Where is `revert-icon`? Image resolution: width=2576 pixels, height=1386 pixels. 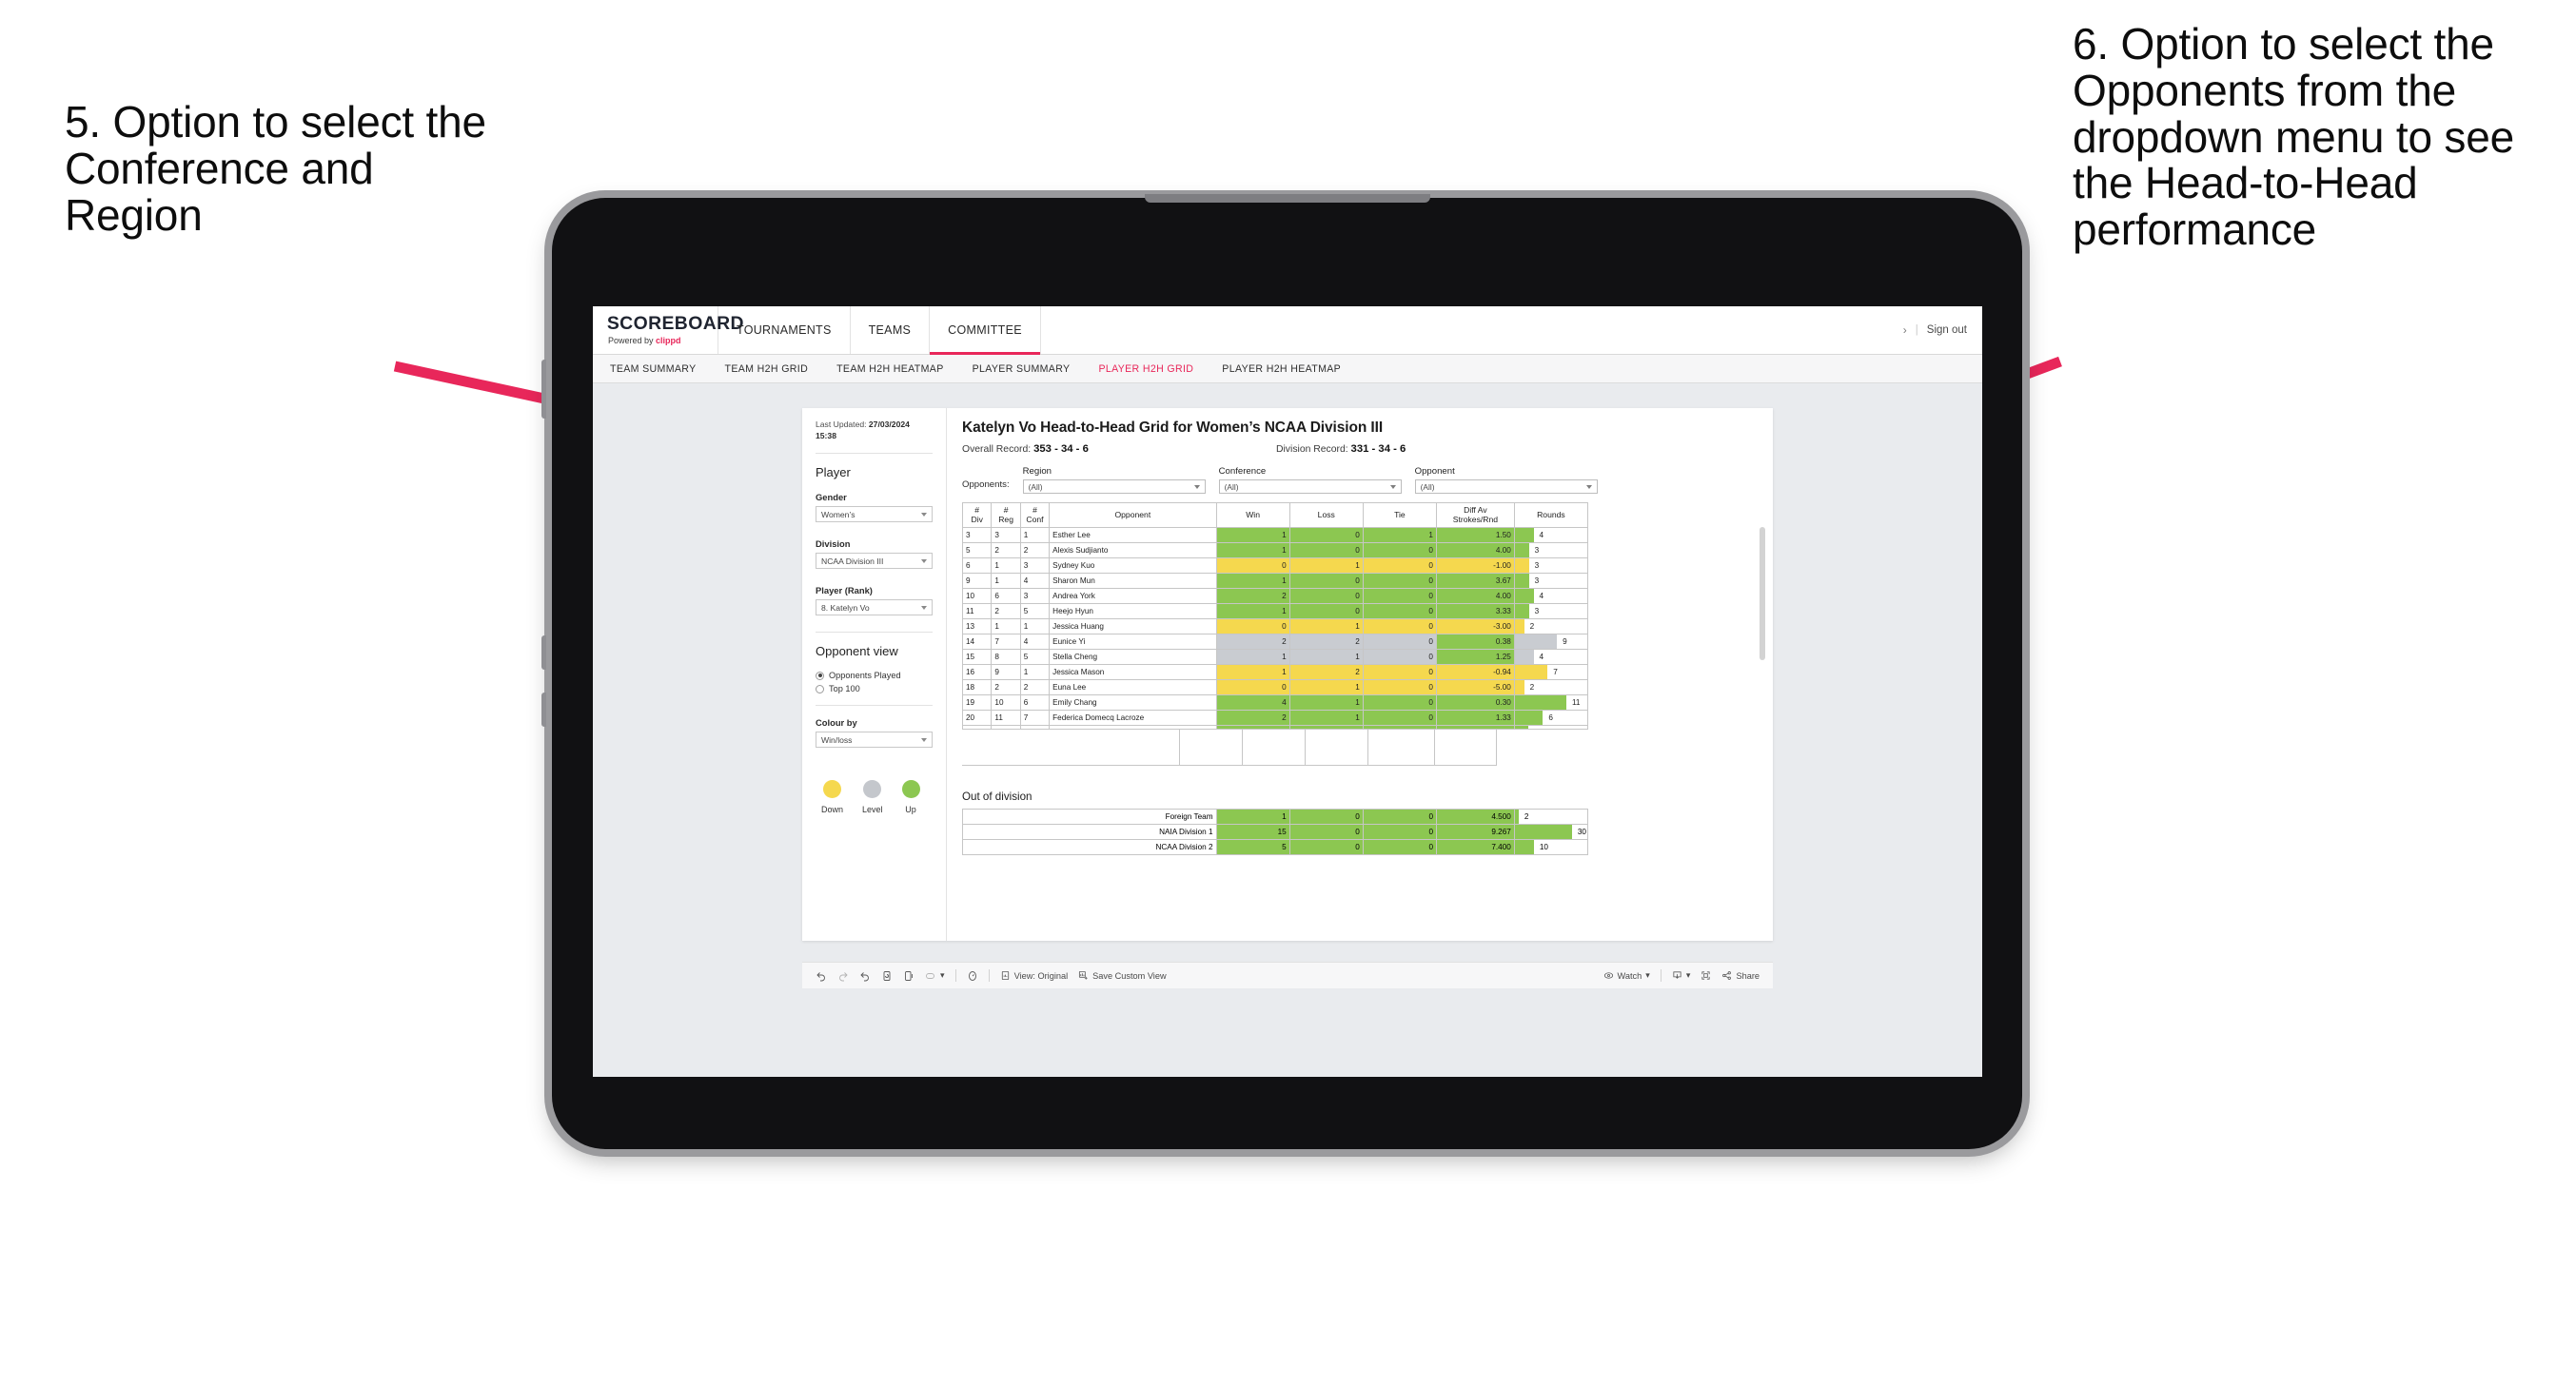 revert-icon is located at coordinates (865, 976).